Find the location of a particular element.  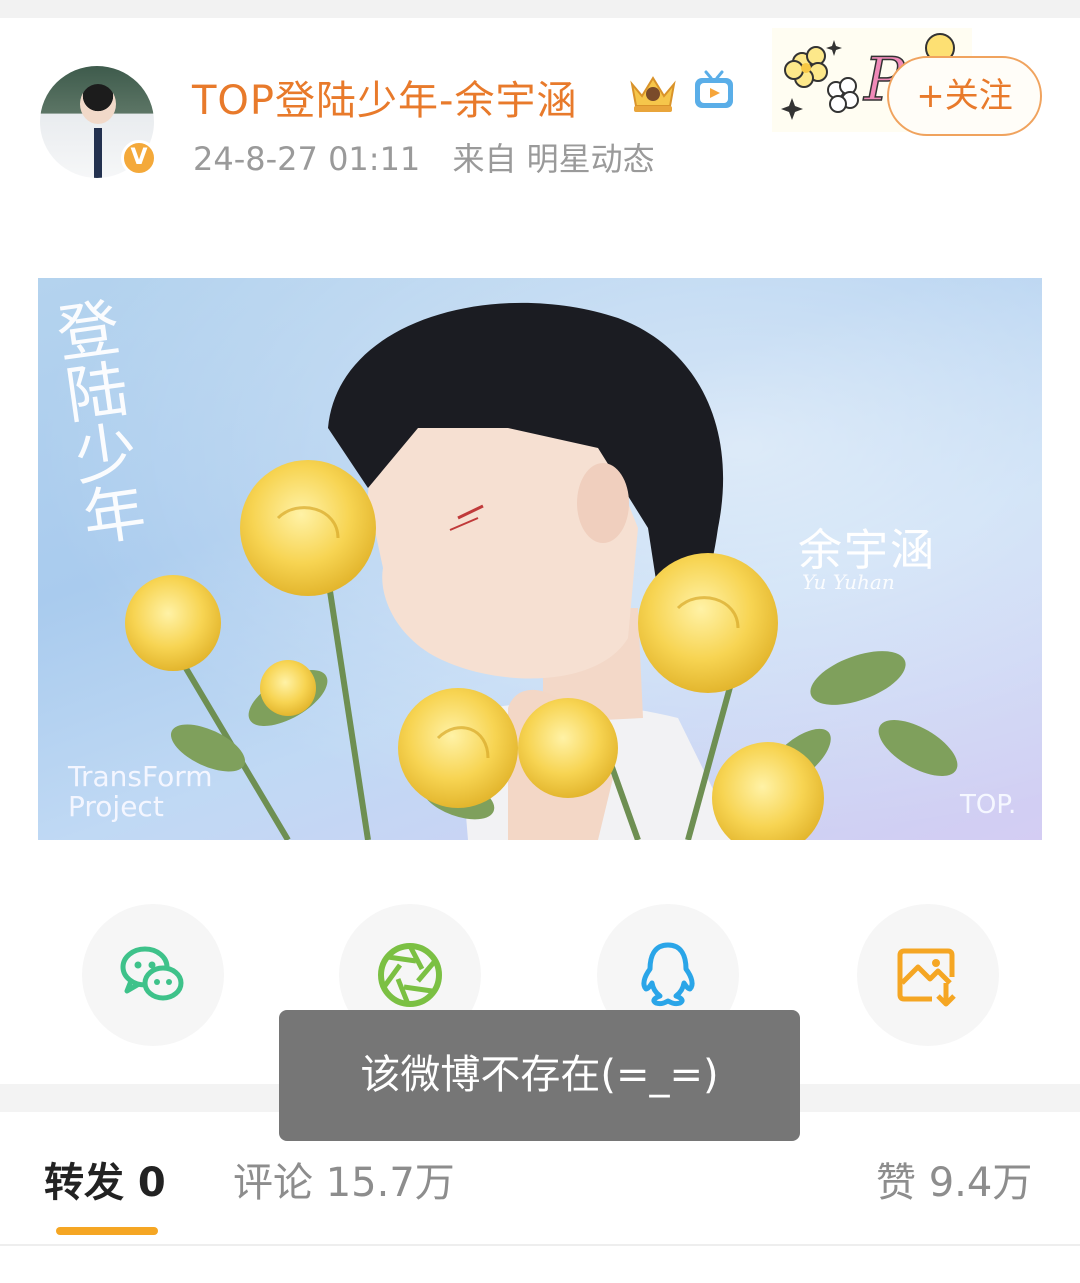

save-image-button is located at coordinates (928, 975).